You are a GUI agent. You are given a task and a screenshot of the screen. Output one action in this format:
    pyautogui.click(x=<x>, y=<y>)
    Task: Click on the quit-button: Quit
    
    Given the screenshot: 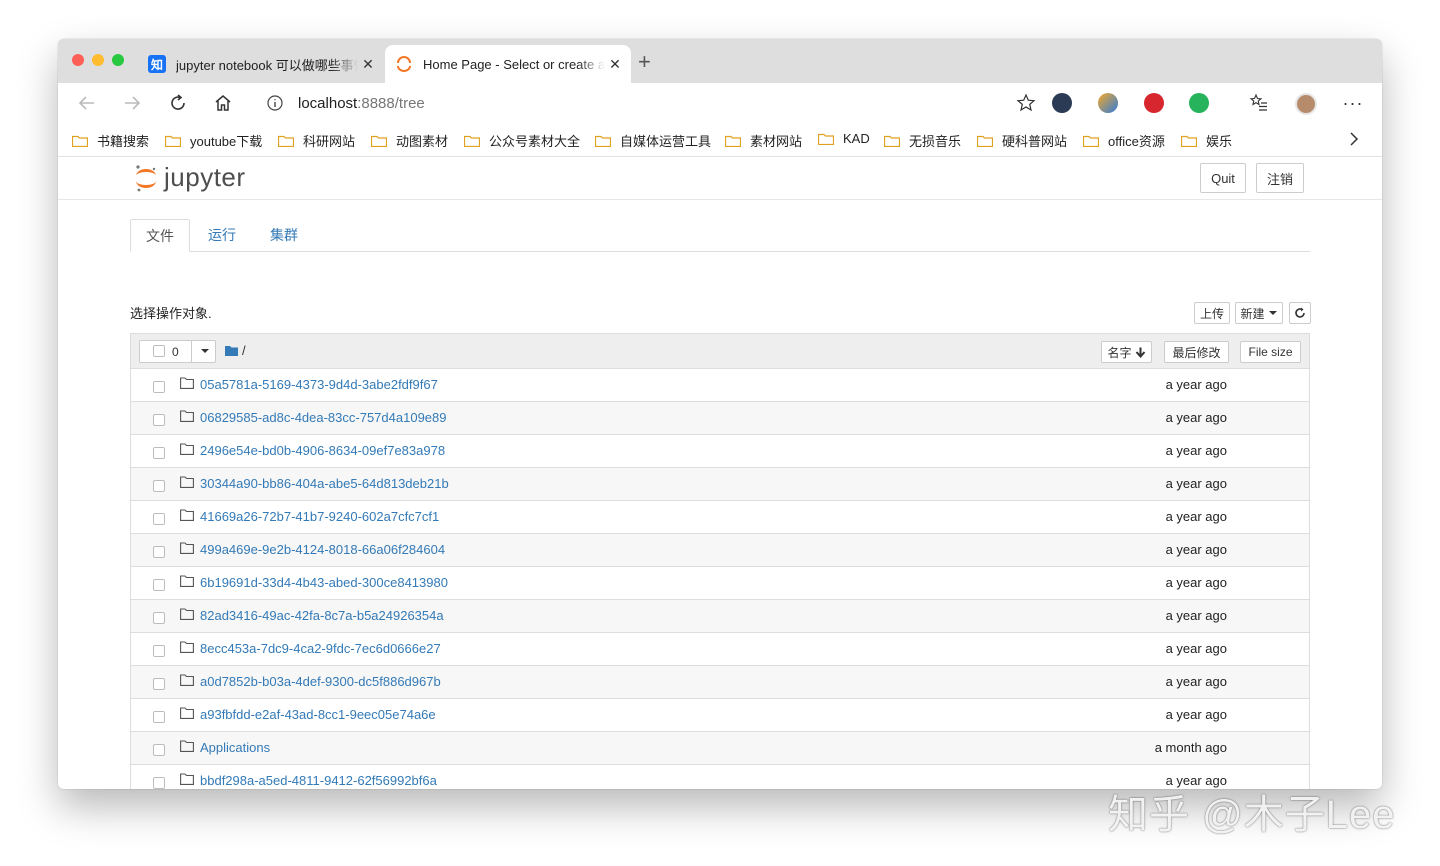 What is the action you would take?
    pyautogui.click(x=1223, y=178)
    